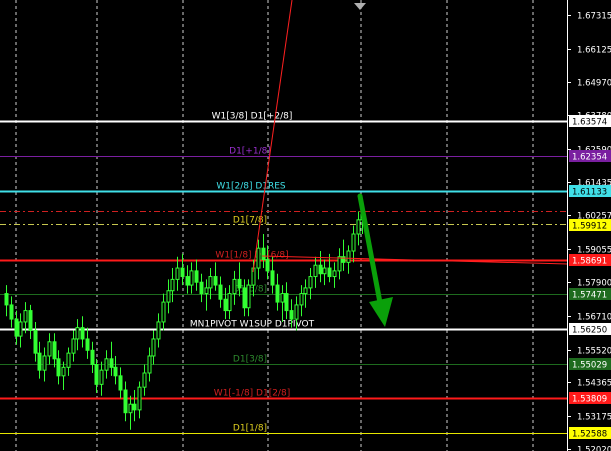 The height and width of the screenshot is (451, 611). Describe the element at coordinates (250, 429) in the screenshot. I see `level-label: D1[1/8]` at that location.